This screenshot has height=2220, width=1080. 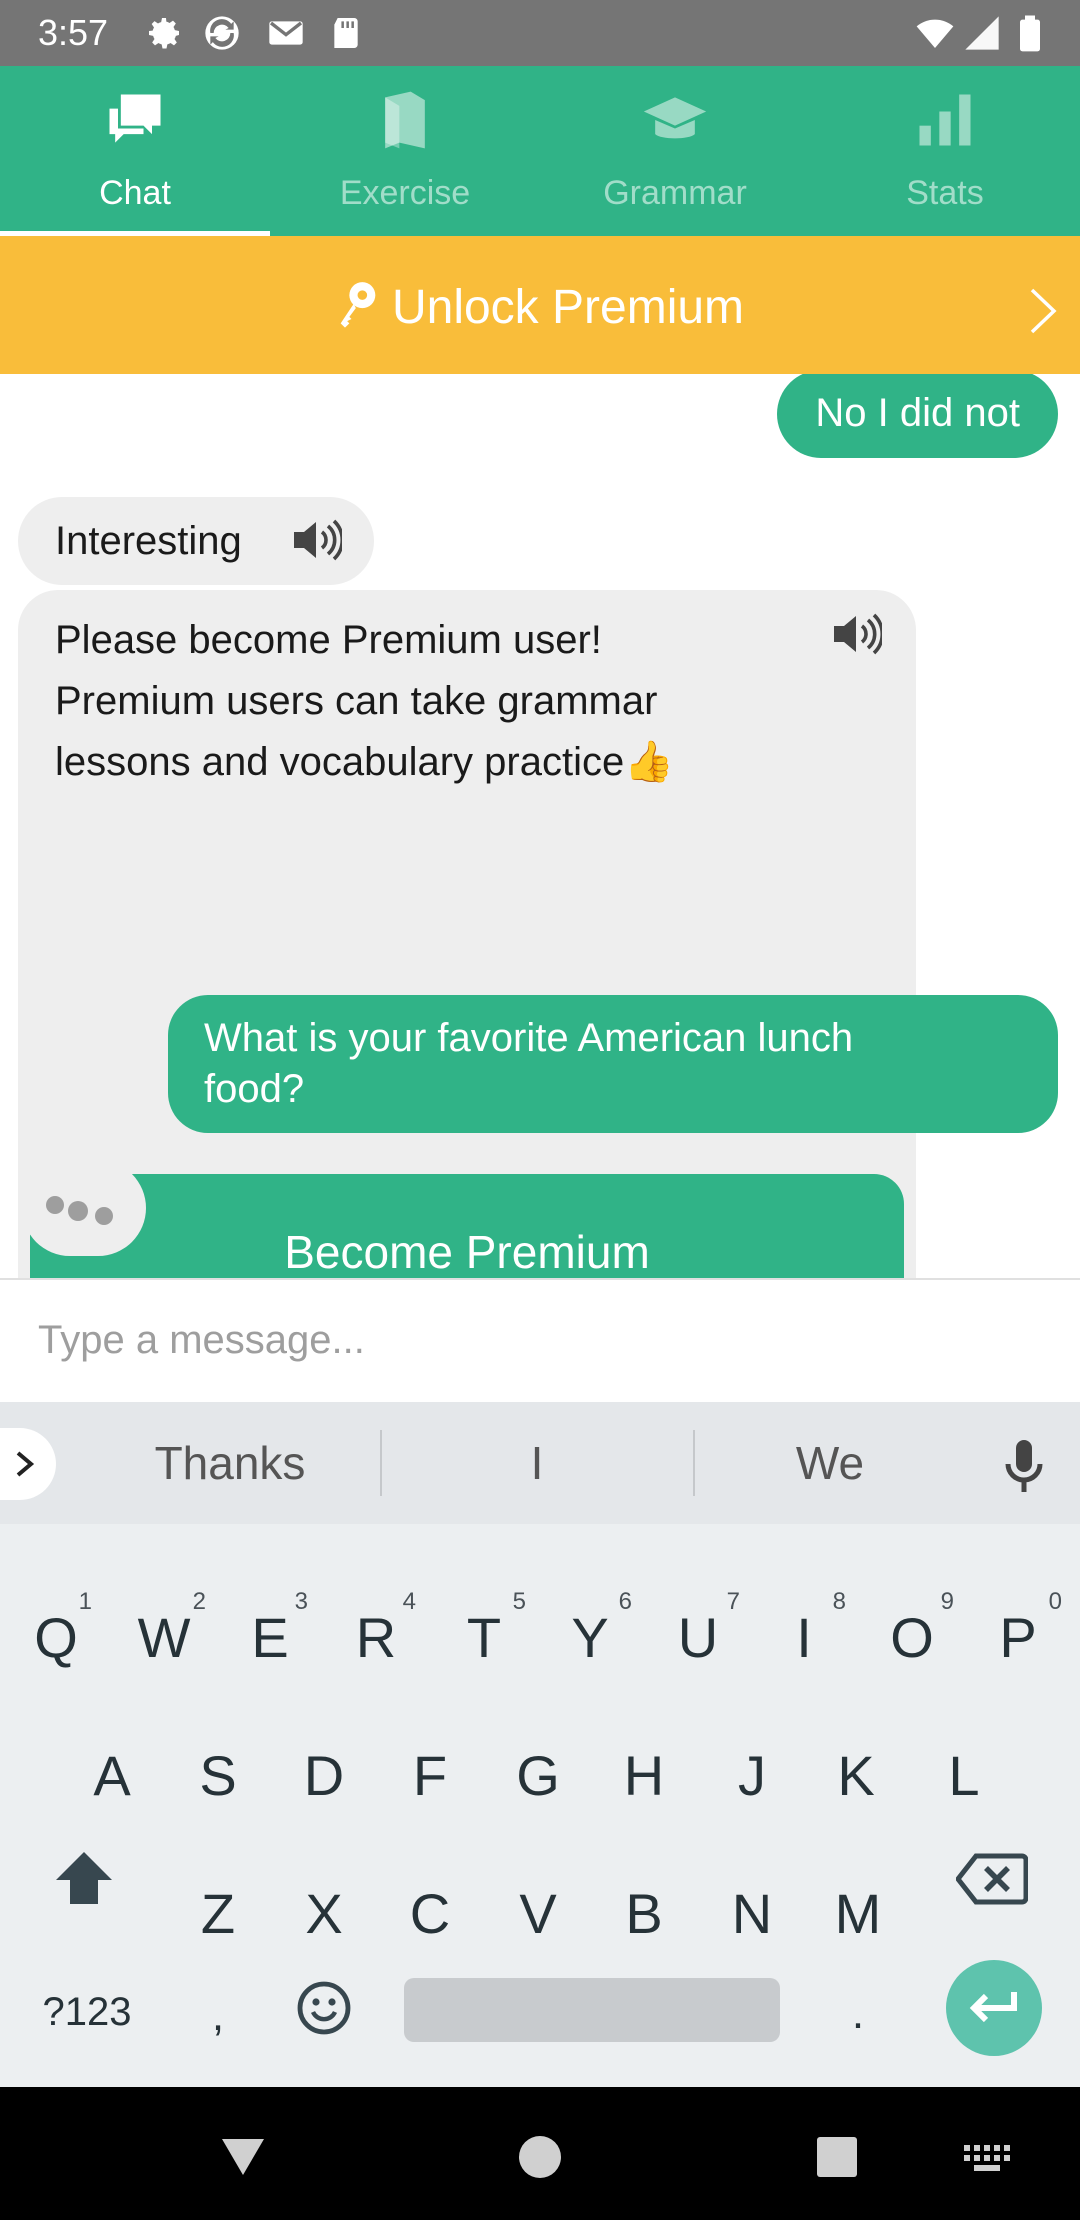 I want to click on tab-chat: Chat, so click(x=135, y=151).